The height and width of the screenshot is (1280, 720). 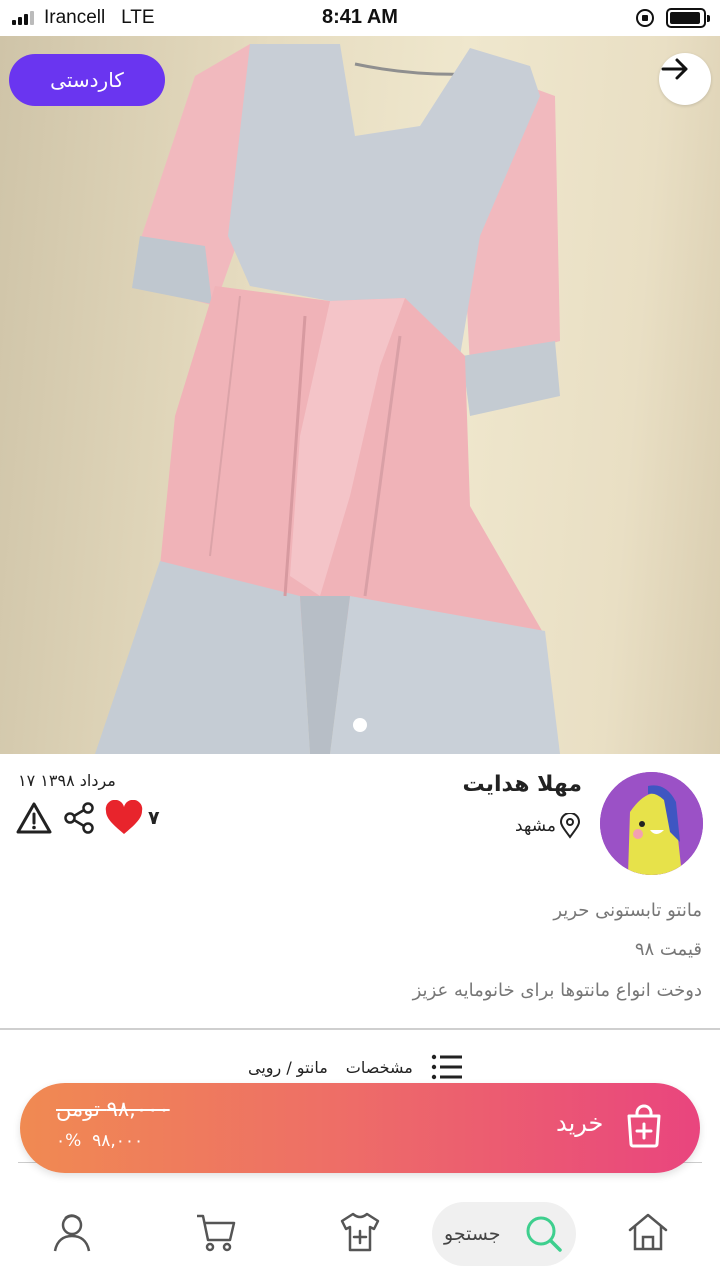 What do you see at coordinates (379, 1067) in the screenshot?
I see `specs-label: مشخصات` at bounding box center [379, 1067].